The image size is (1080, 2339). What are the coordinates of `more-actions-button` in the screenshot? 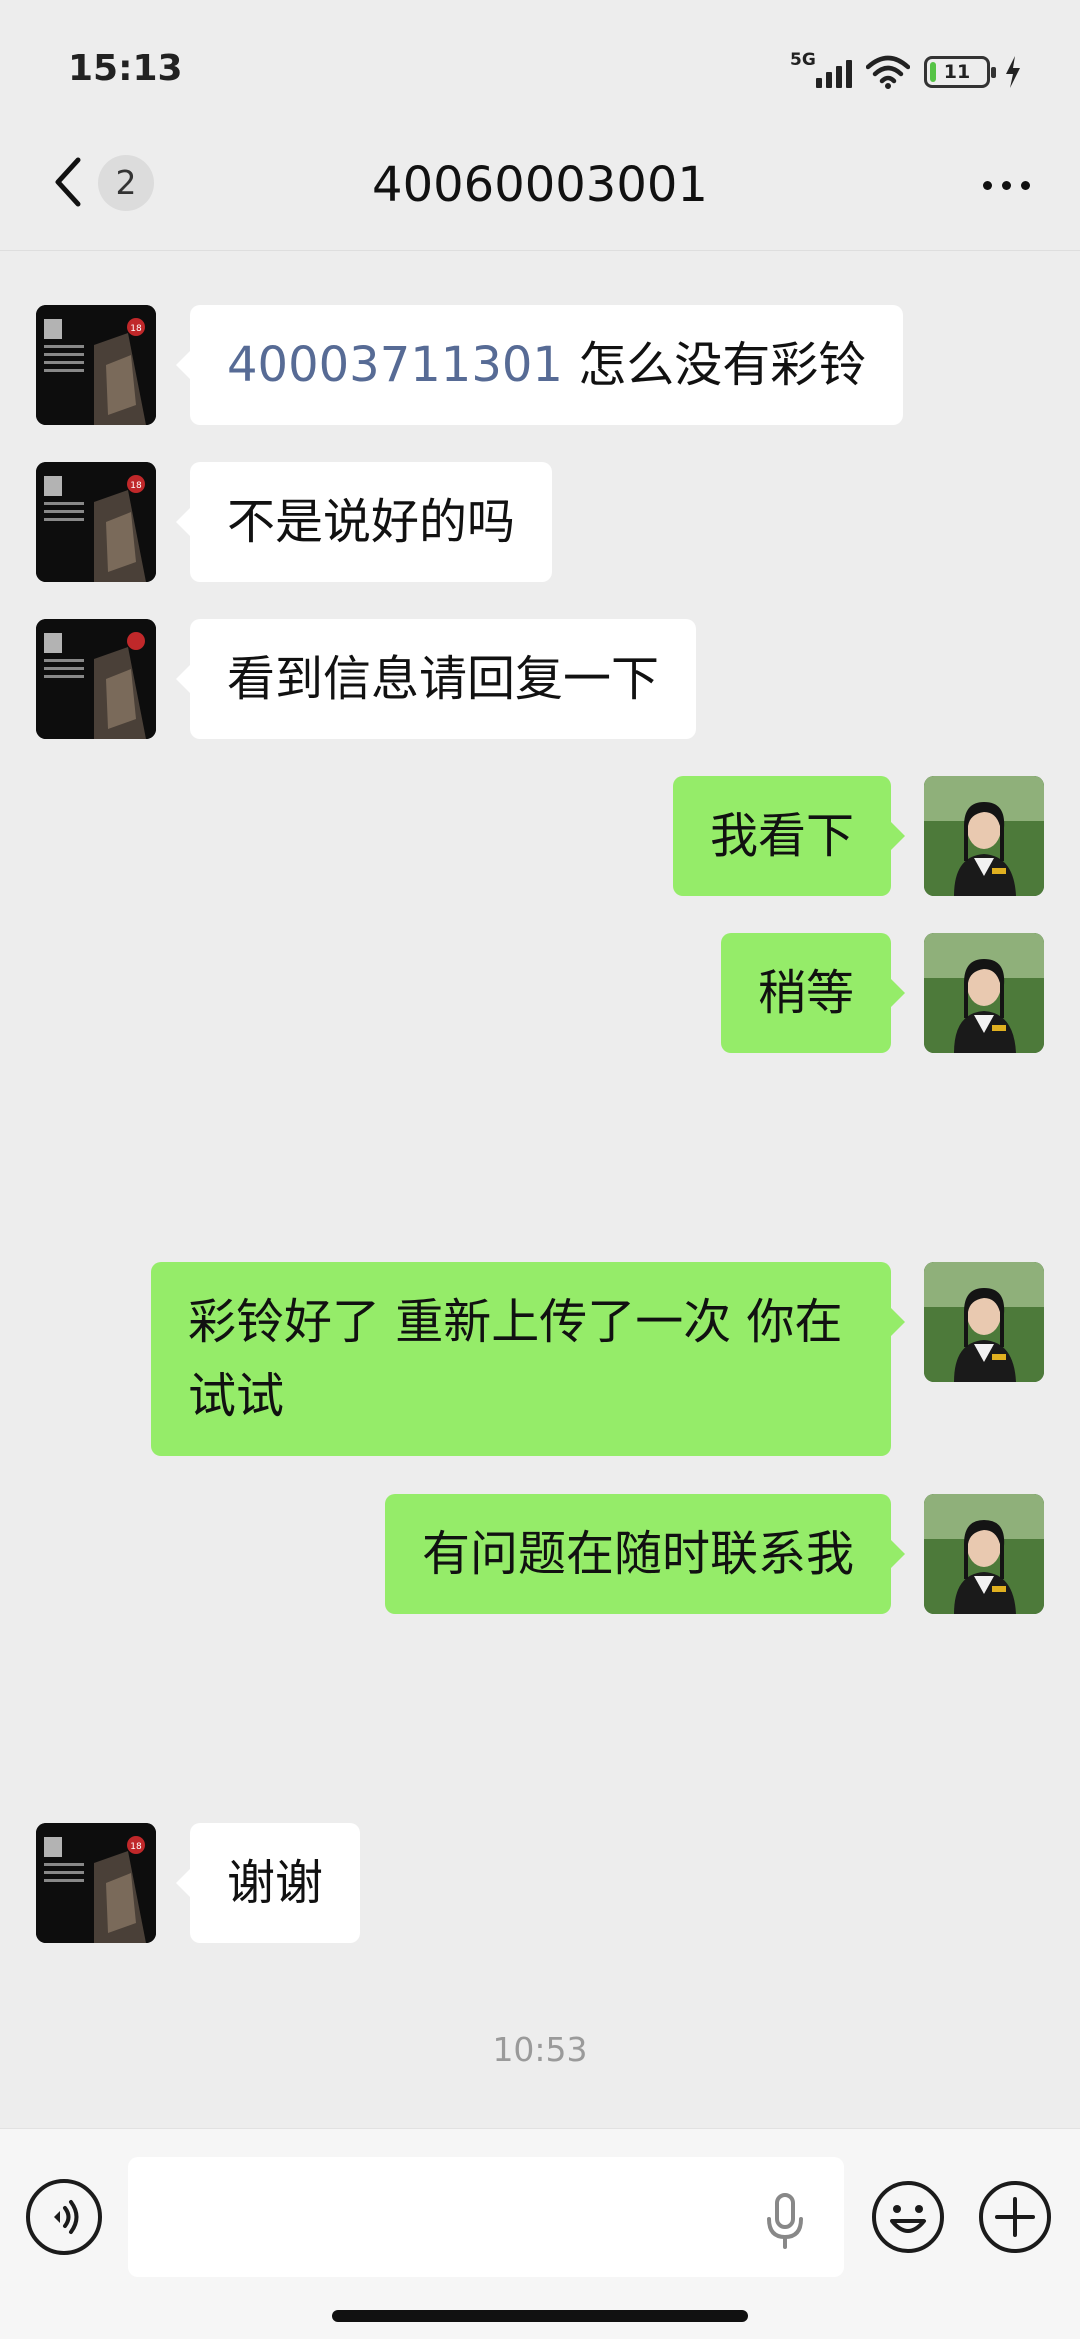 It's located at (1015, 2217).